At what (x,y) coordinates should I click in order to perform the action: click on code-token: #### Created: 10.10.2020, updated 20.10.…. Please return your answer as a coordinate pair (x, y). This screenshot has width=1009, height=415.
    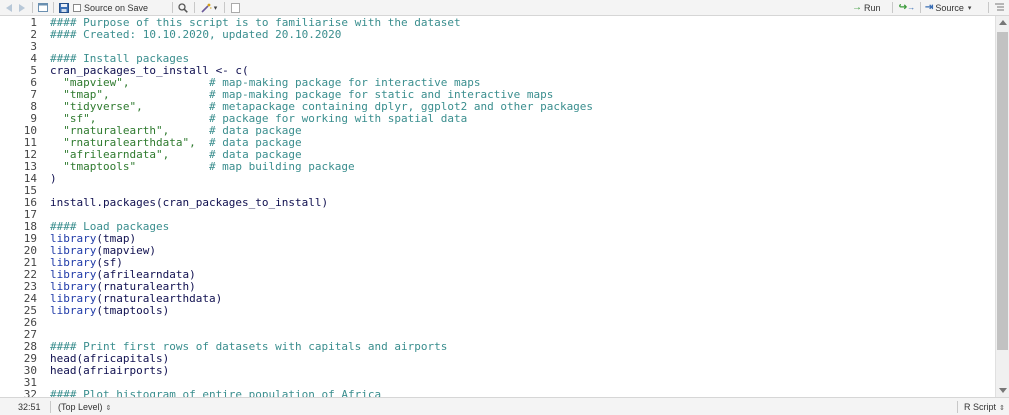
    Looking at the image, I should click on (196, 34).